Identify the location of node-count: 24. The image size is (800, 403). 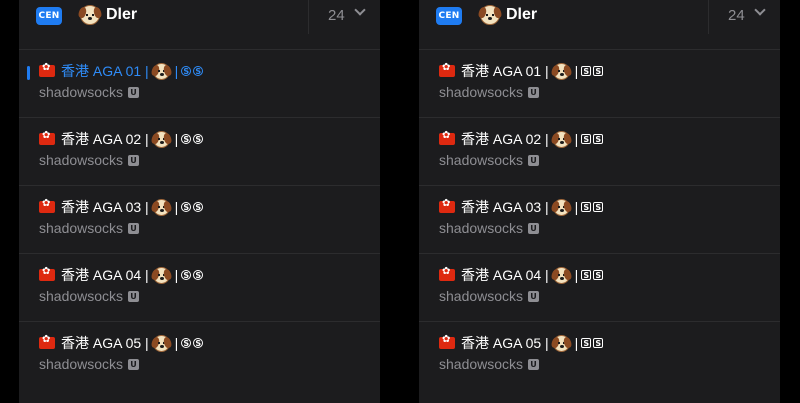
(336, 15).